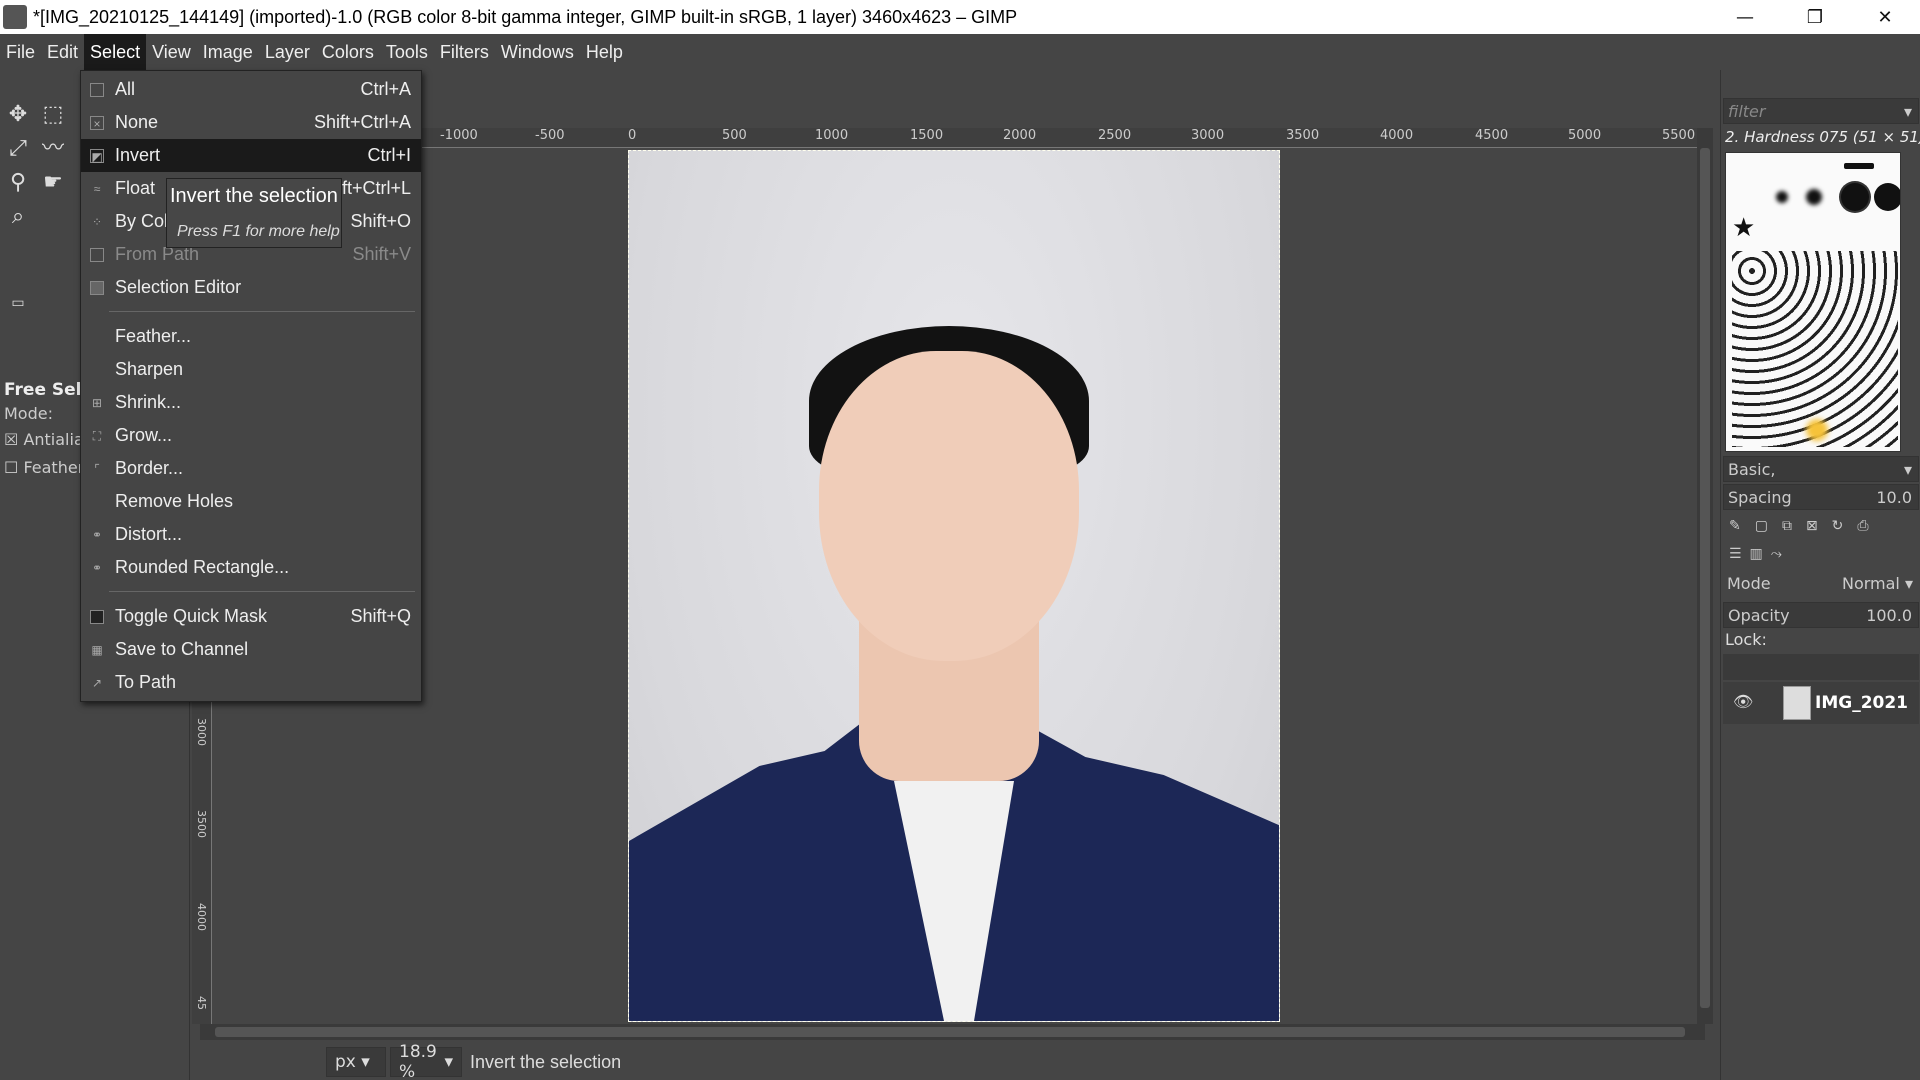 The image size is (1920, 1080). Describe the element at coordinates (97, 567) in the screenshot. I see `rounded-rect-icon: ⚭` at that location.